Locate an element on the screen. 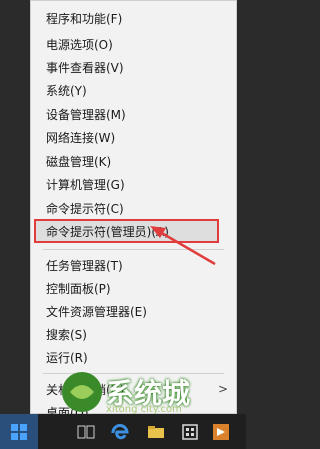 This screenshot has height=449, width=320. menu-item-disk-management: 磁盘管理(K) is located at coordinates (133, 161).